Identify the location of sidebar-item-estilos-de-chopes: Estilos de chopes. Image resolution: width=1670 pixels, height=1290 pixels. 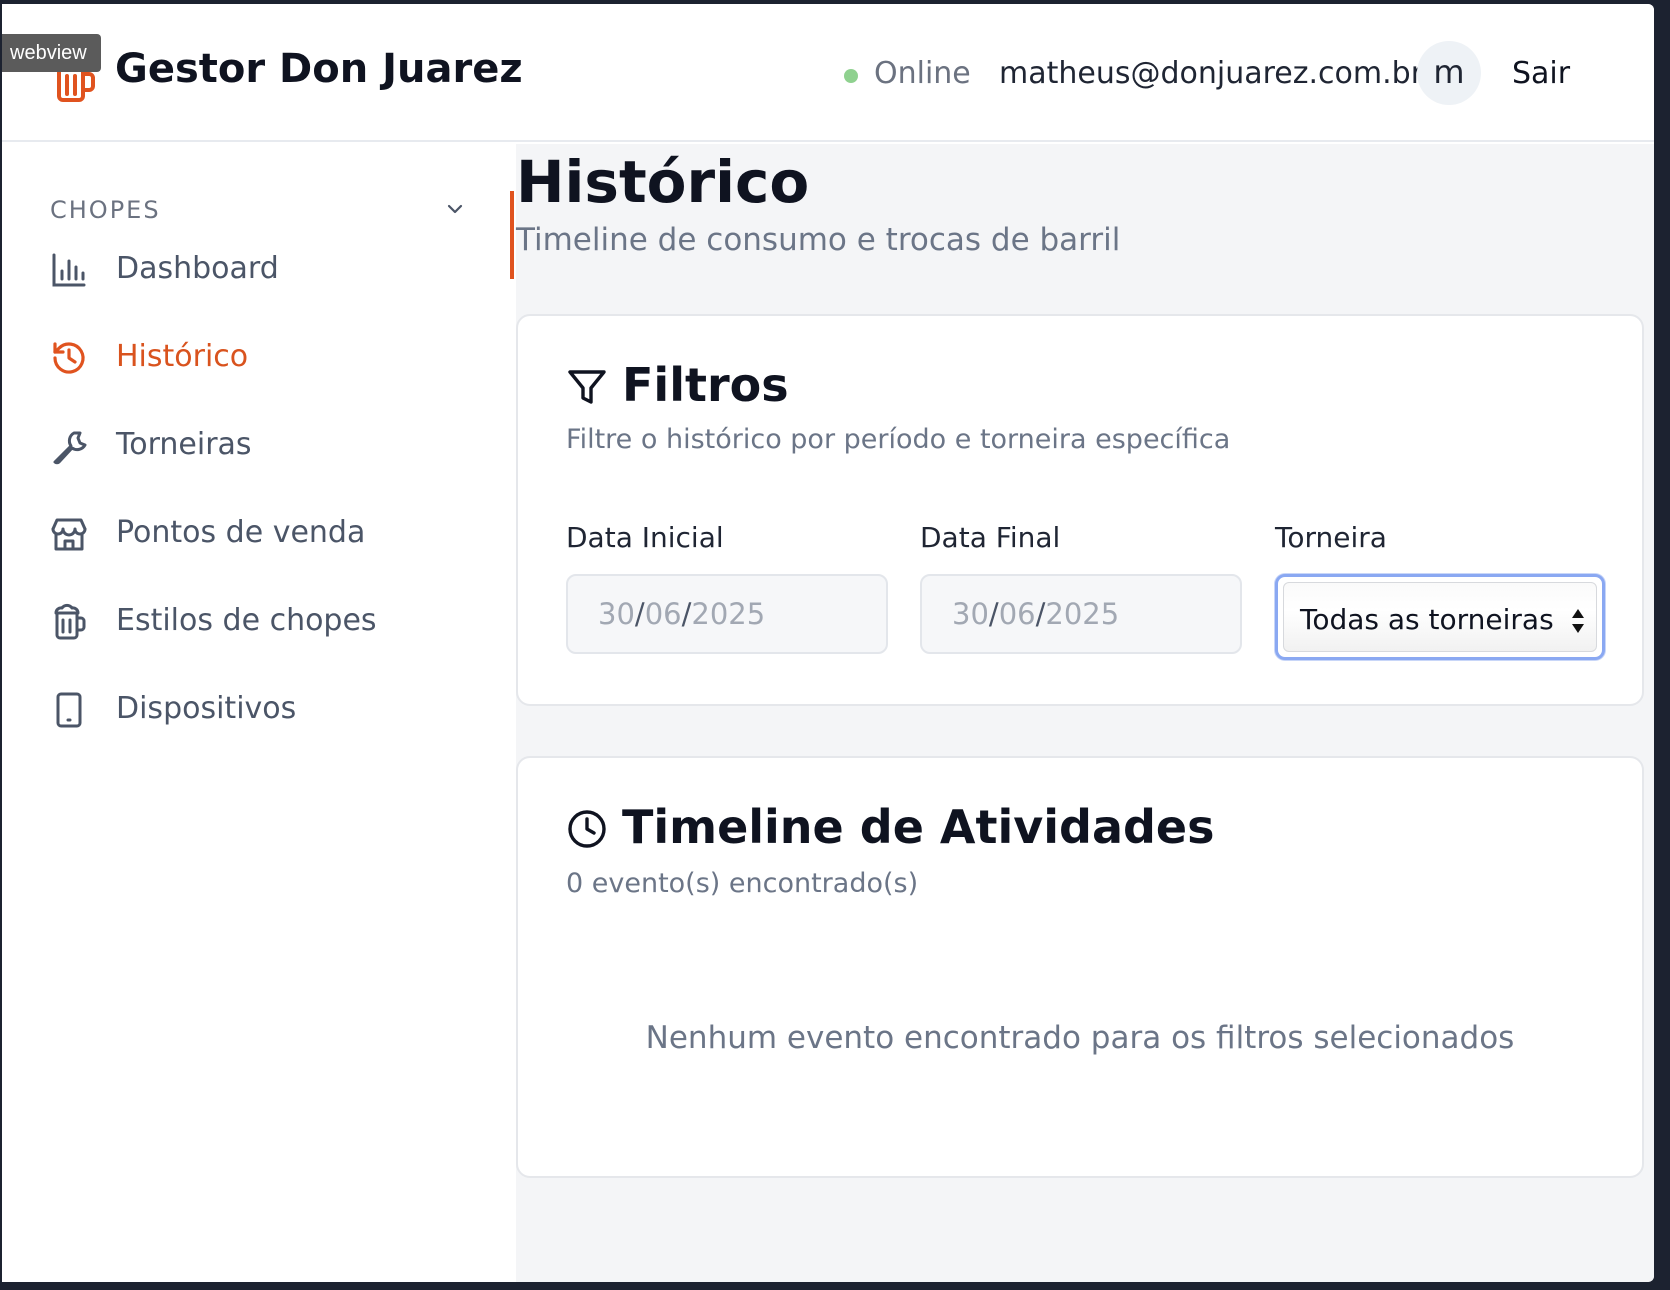
(270, 621).